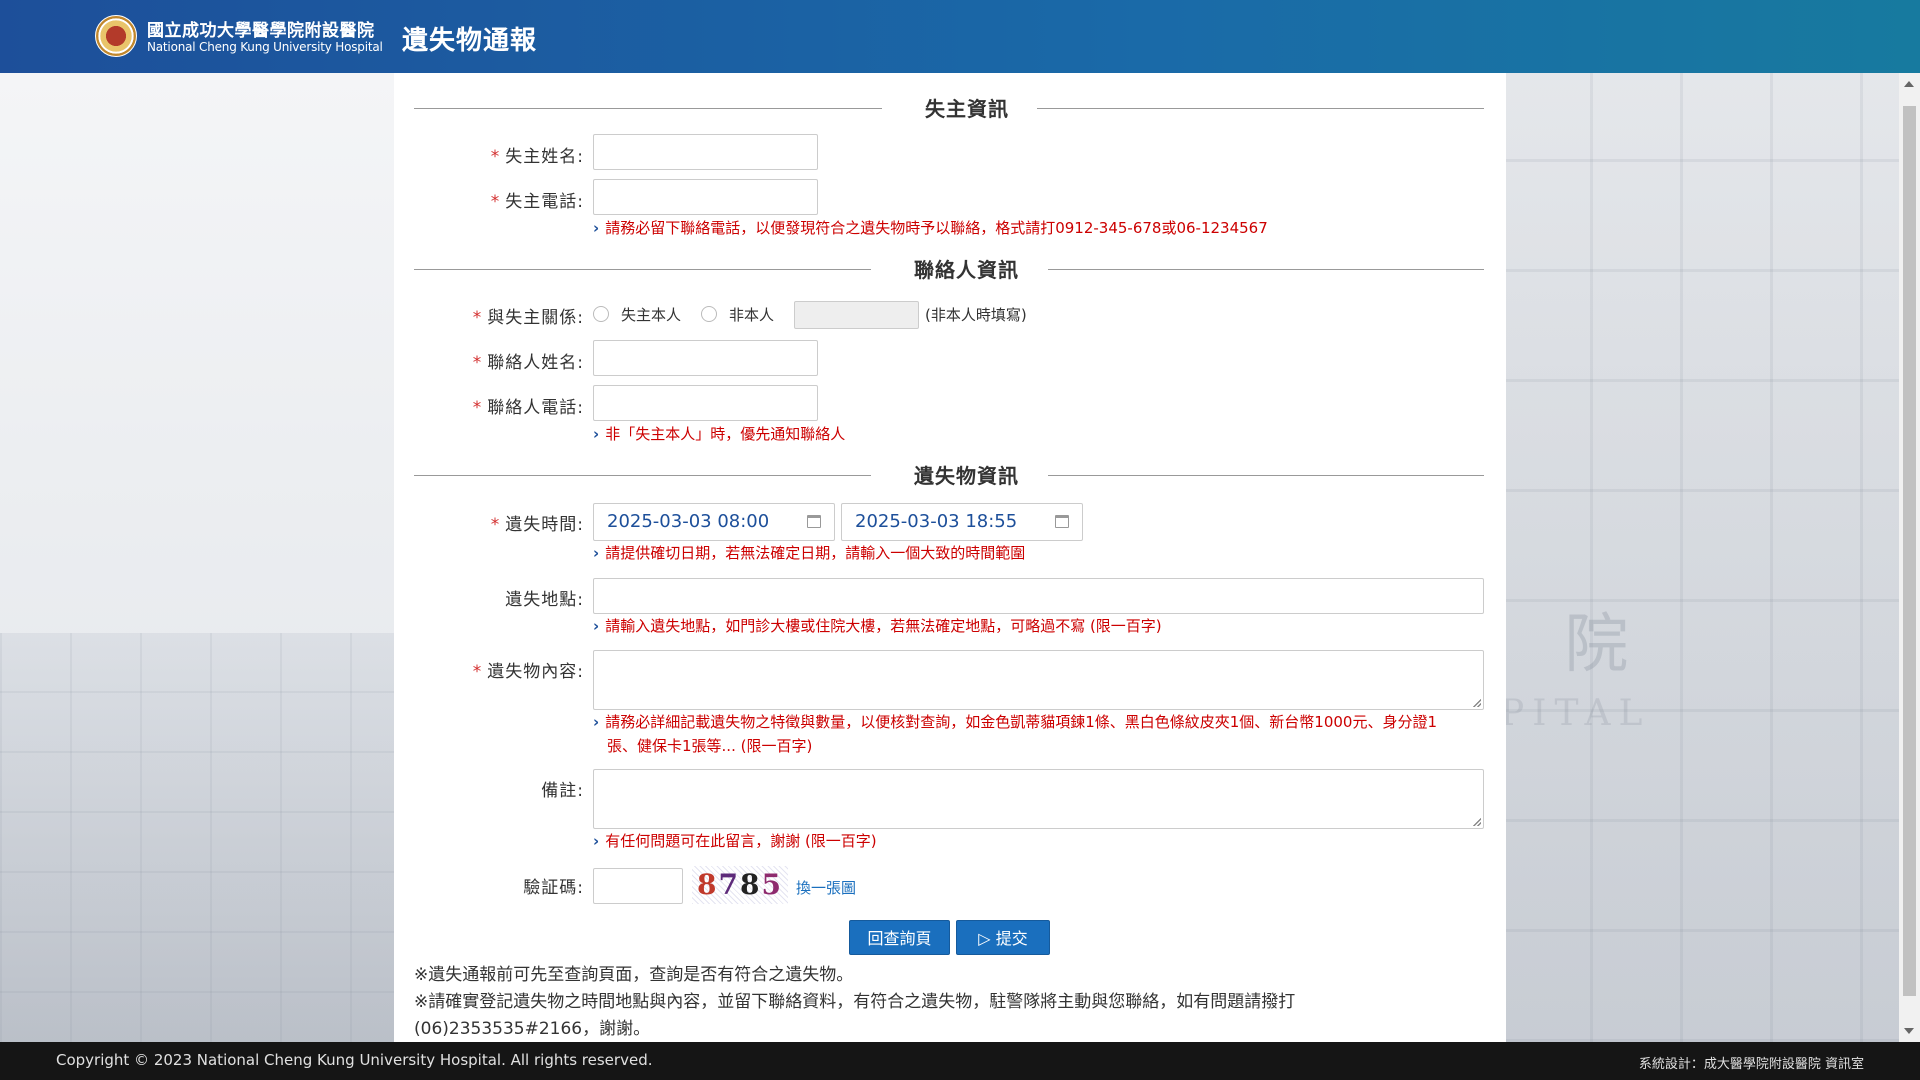 The width and height of the screenshot is (1920, 1080). Describe the element at coordinates (1909, 84) in the screenshot. I see `scroll-up-arrow-icon` at that location.